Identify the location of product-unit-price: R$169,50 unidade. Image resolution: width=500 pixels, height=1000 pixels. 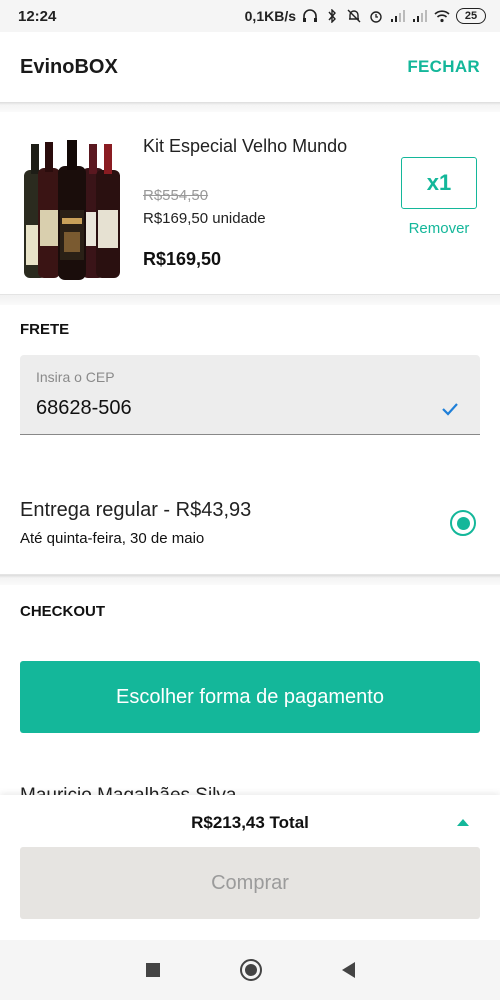
(204, 218).